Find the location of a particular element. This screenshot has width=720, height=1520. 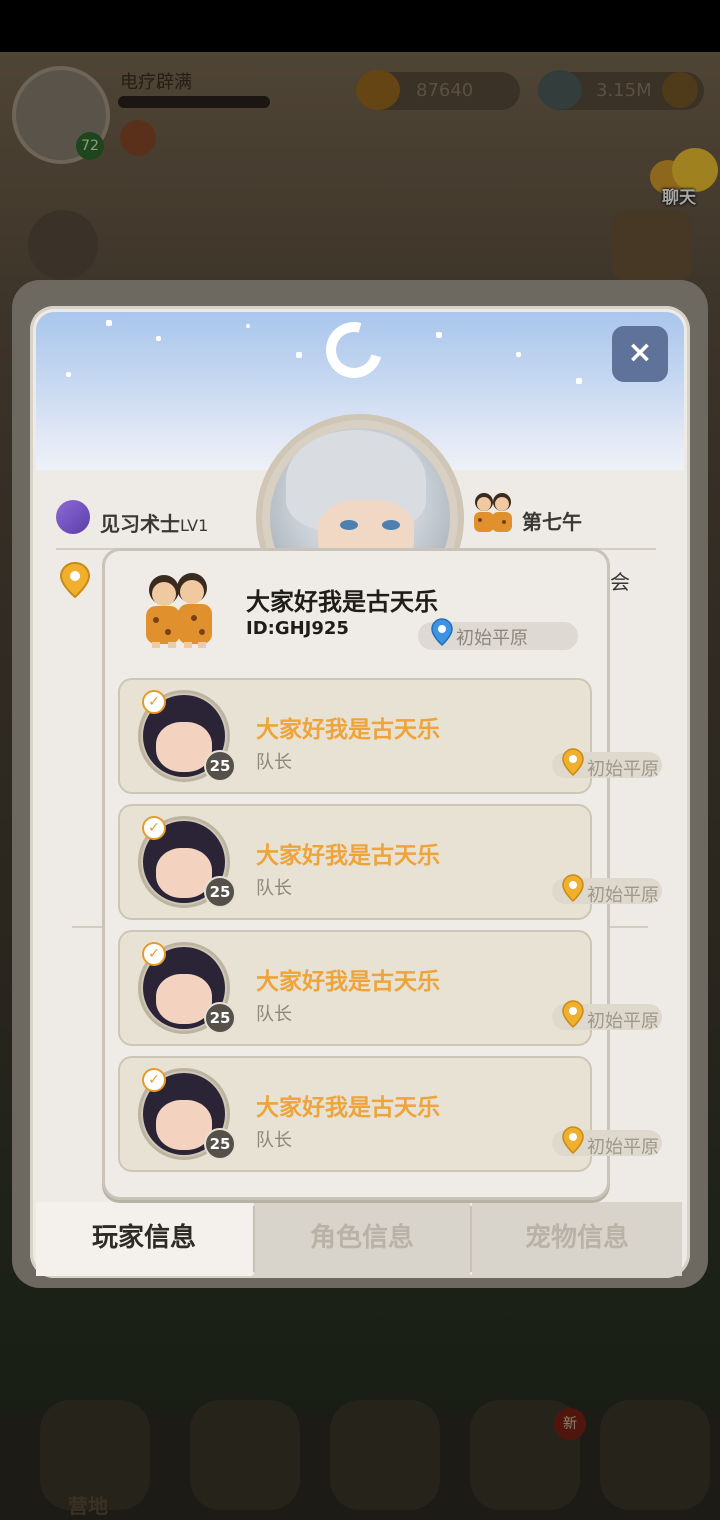

tribe-label: 第七午 is located at coordinates (552, 522).